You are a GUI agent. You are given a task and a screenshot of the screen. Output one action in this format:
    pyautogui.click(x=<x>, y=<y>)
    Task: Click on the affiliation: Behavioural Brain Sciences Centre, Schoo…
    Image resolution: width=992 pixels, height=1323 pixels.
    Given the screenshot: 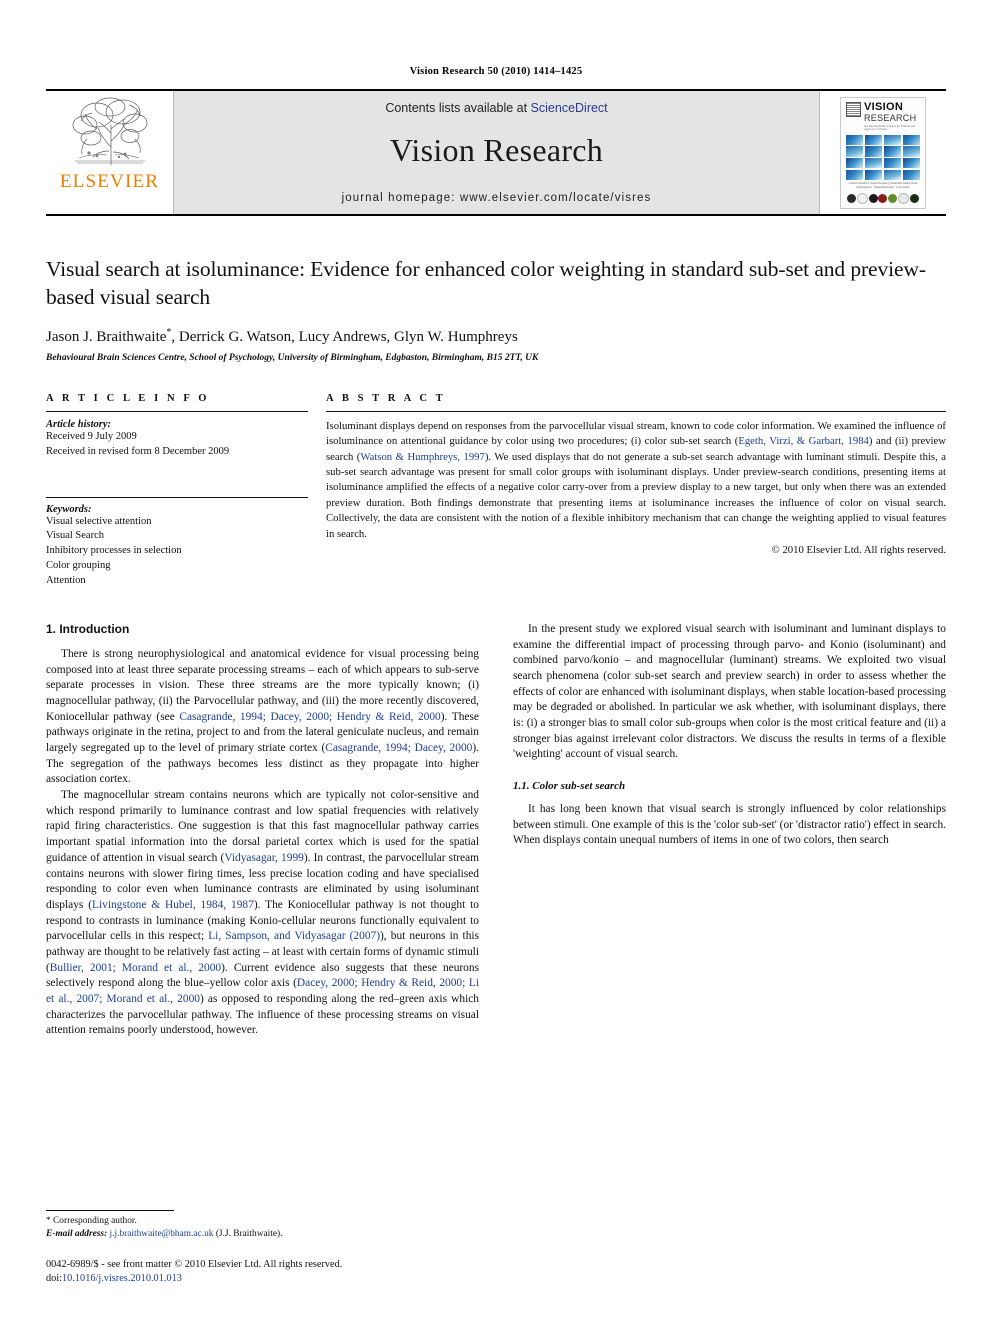 What is the action you would take?
    pyautogui.click(x=292, y=357)
    